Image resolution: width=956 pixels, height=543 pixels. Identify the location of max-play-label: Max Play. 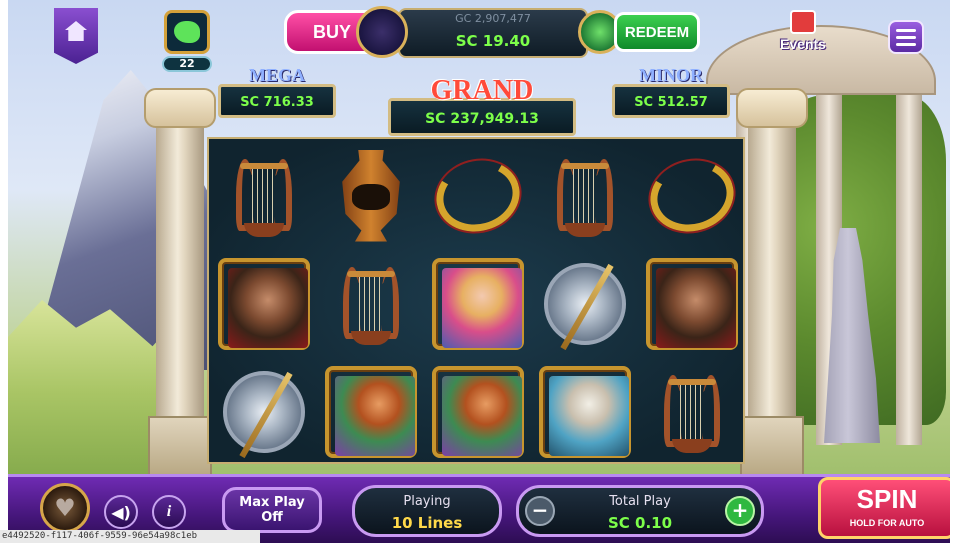
(272, 502).